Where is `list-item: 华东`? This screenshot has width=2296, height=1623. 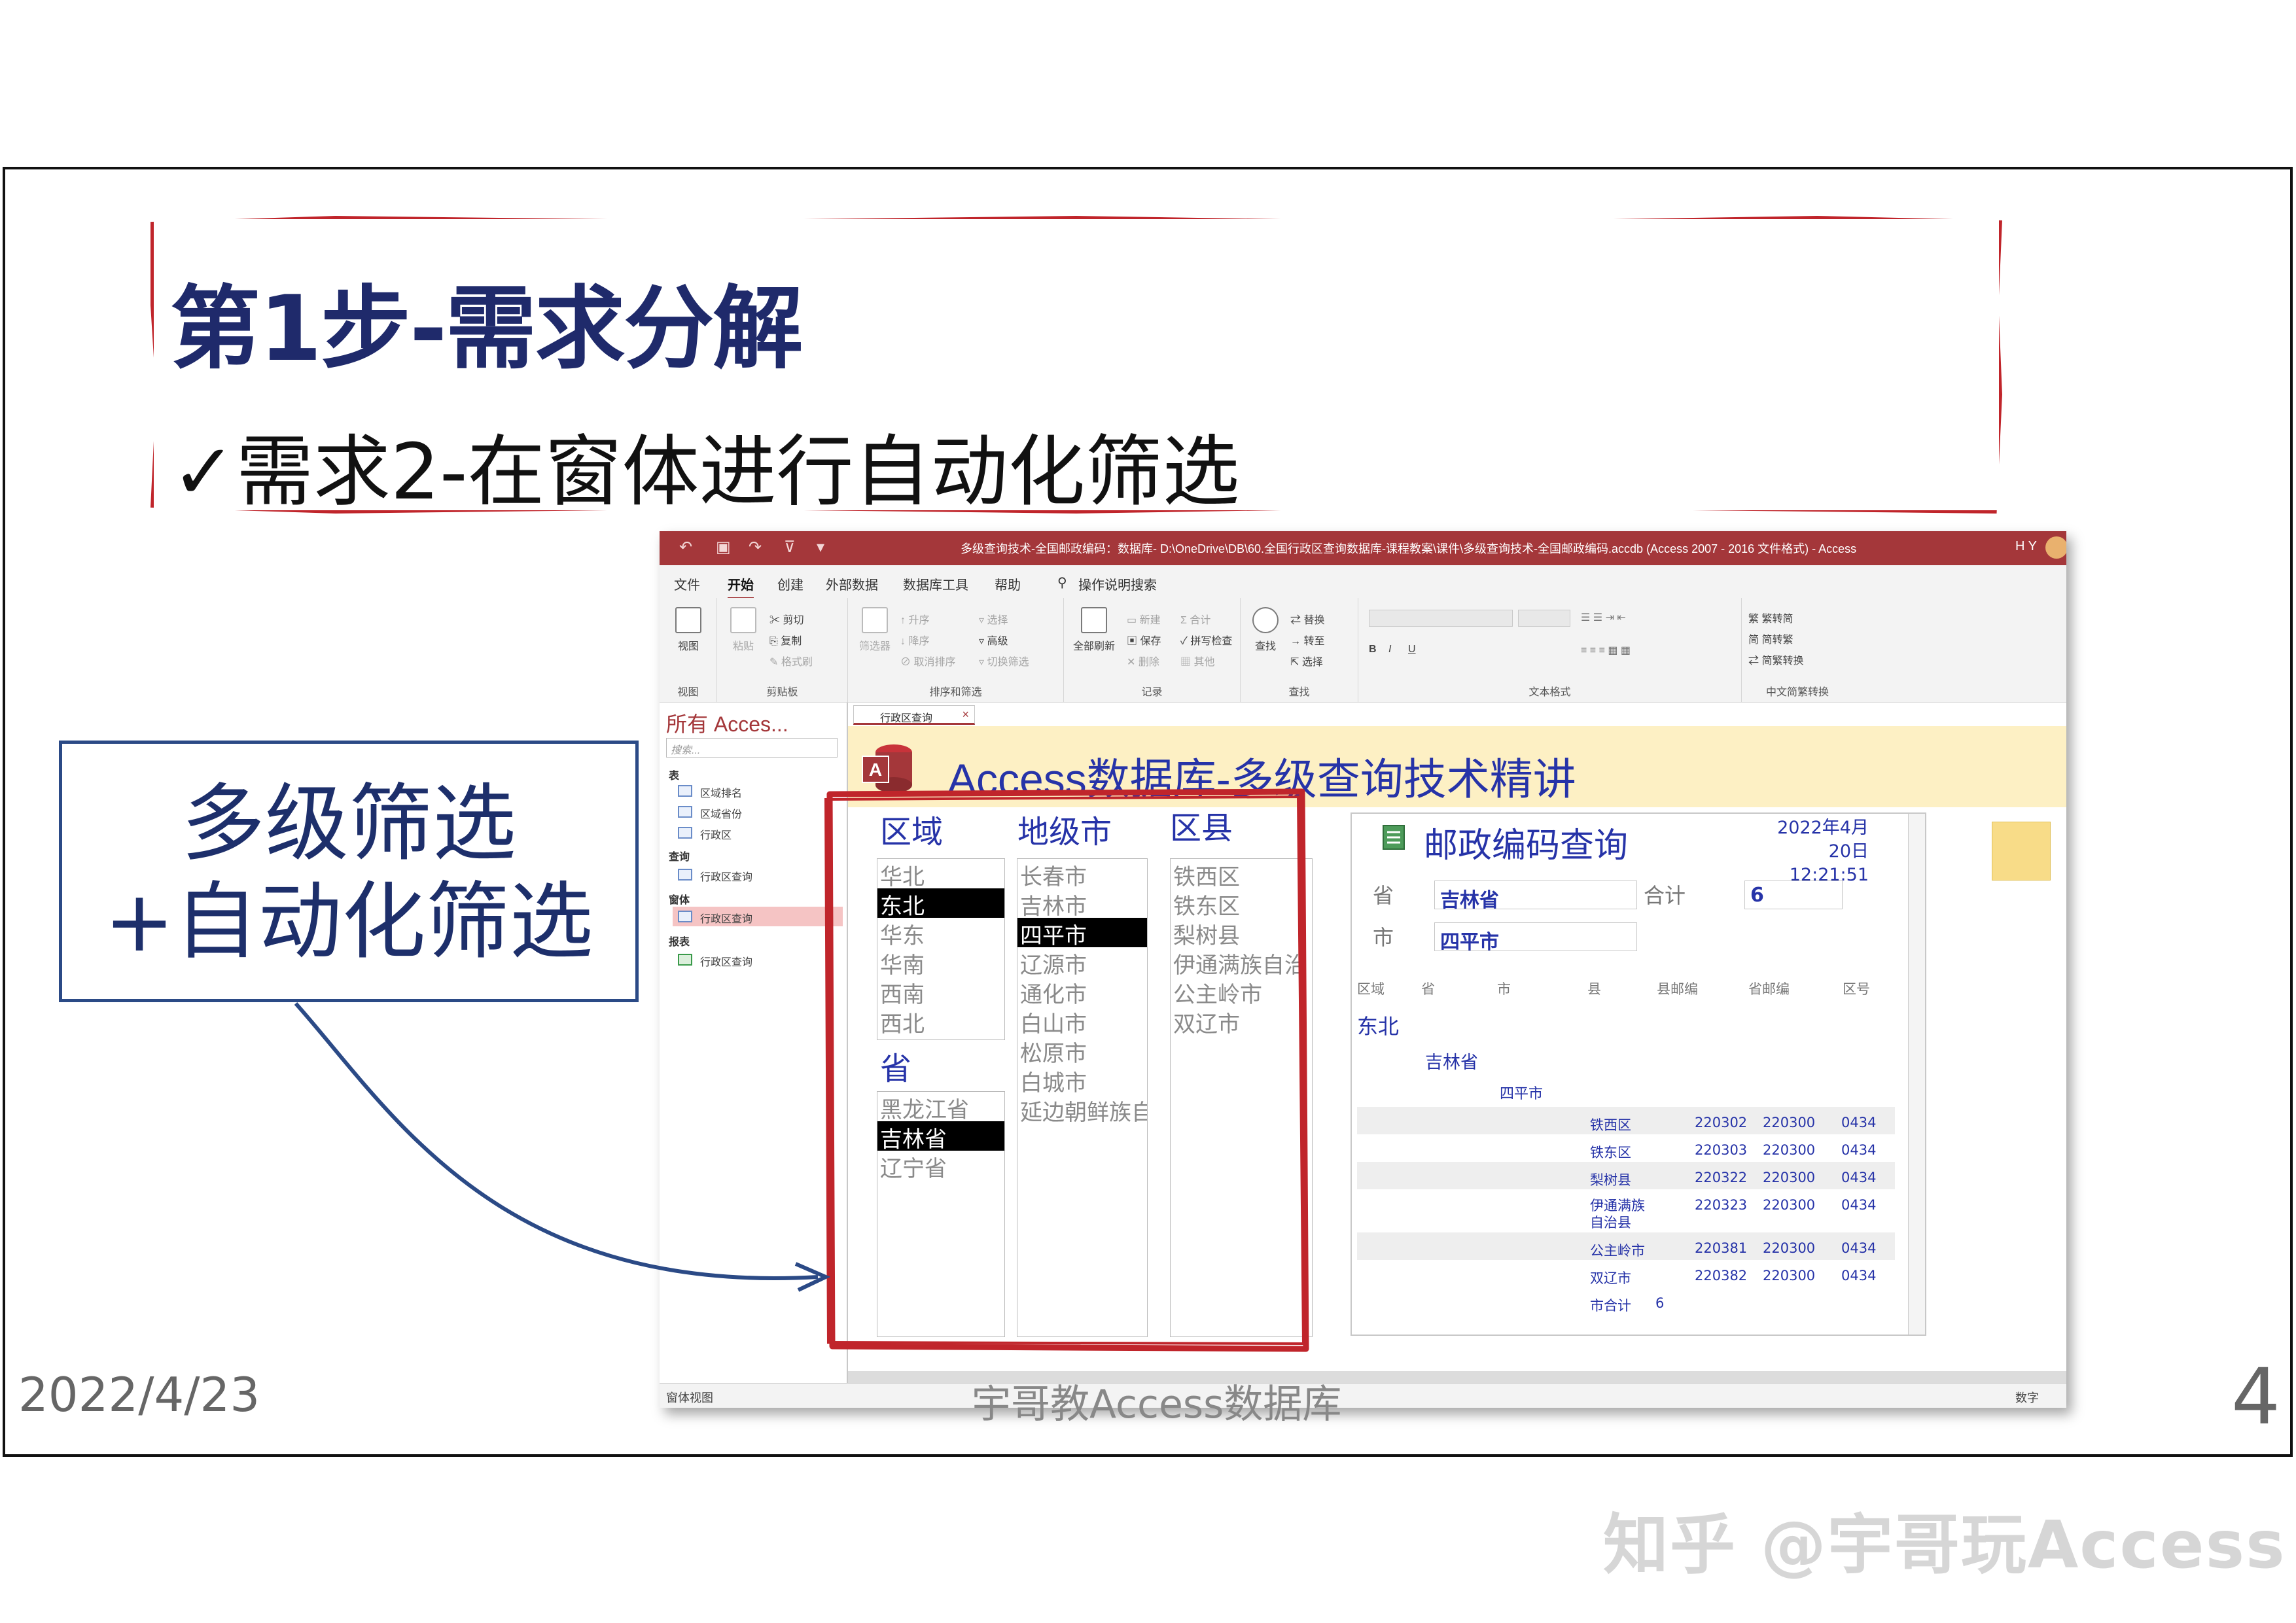 list-item: 华东 is located at coordinates (940, 933).